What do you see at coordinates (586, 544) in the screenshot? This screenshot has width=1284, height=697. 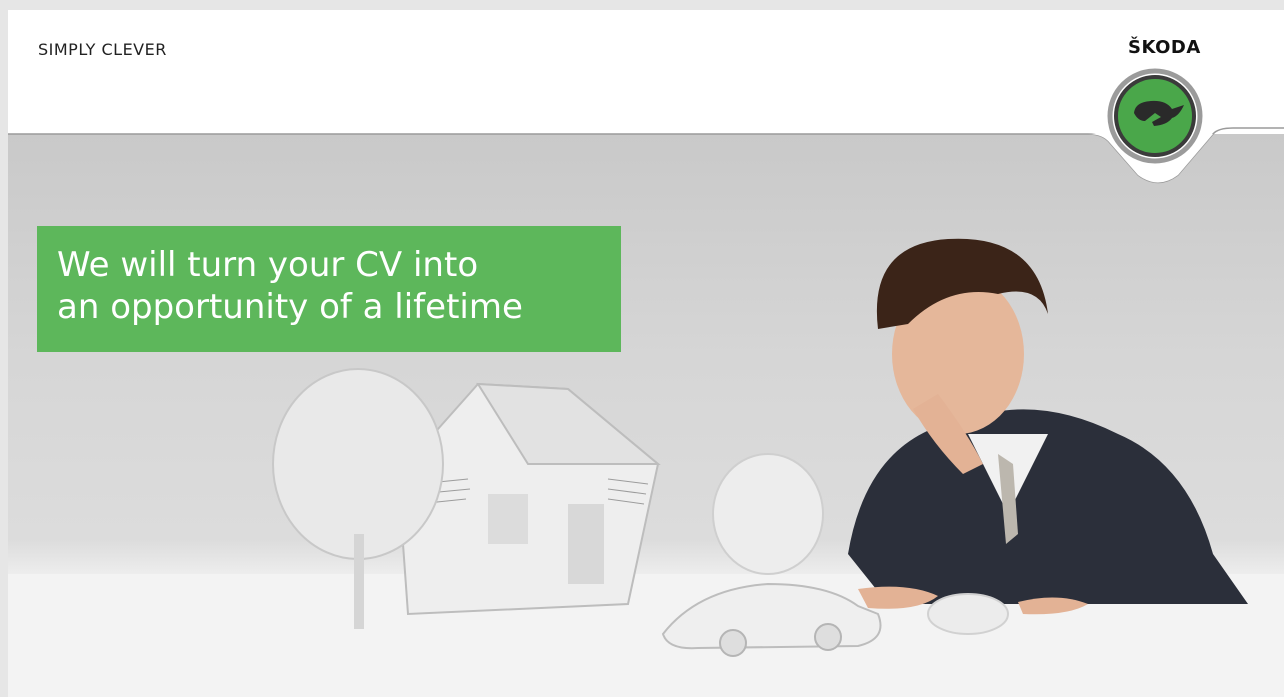 I see `paper-door` at bounding box center [586, 544].